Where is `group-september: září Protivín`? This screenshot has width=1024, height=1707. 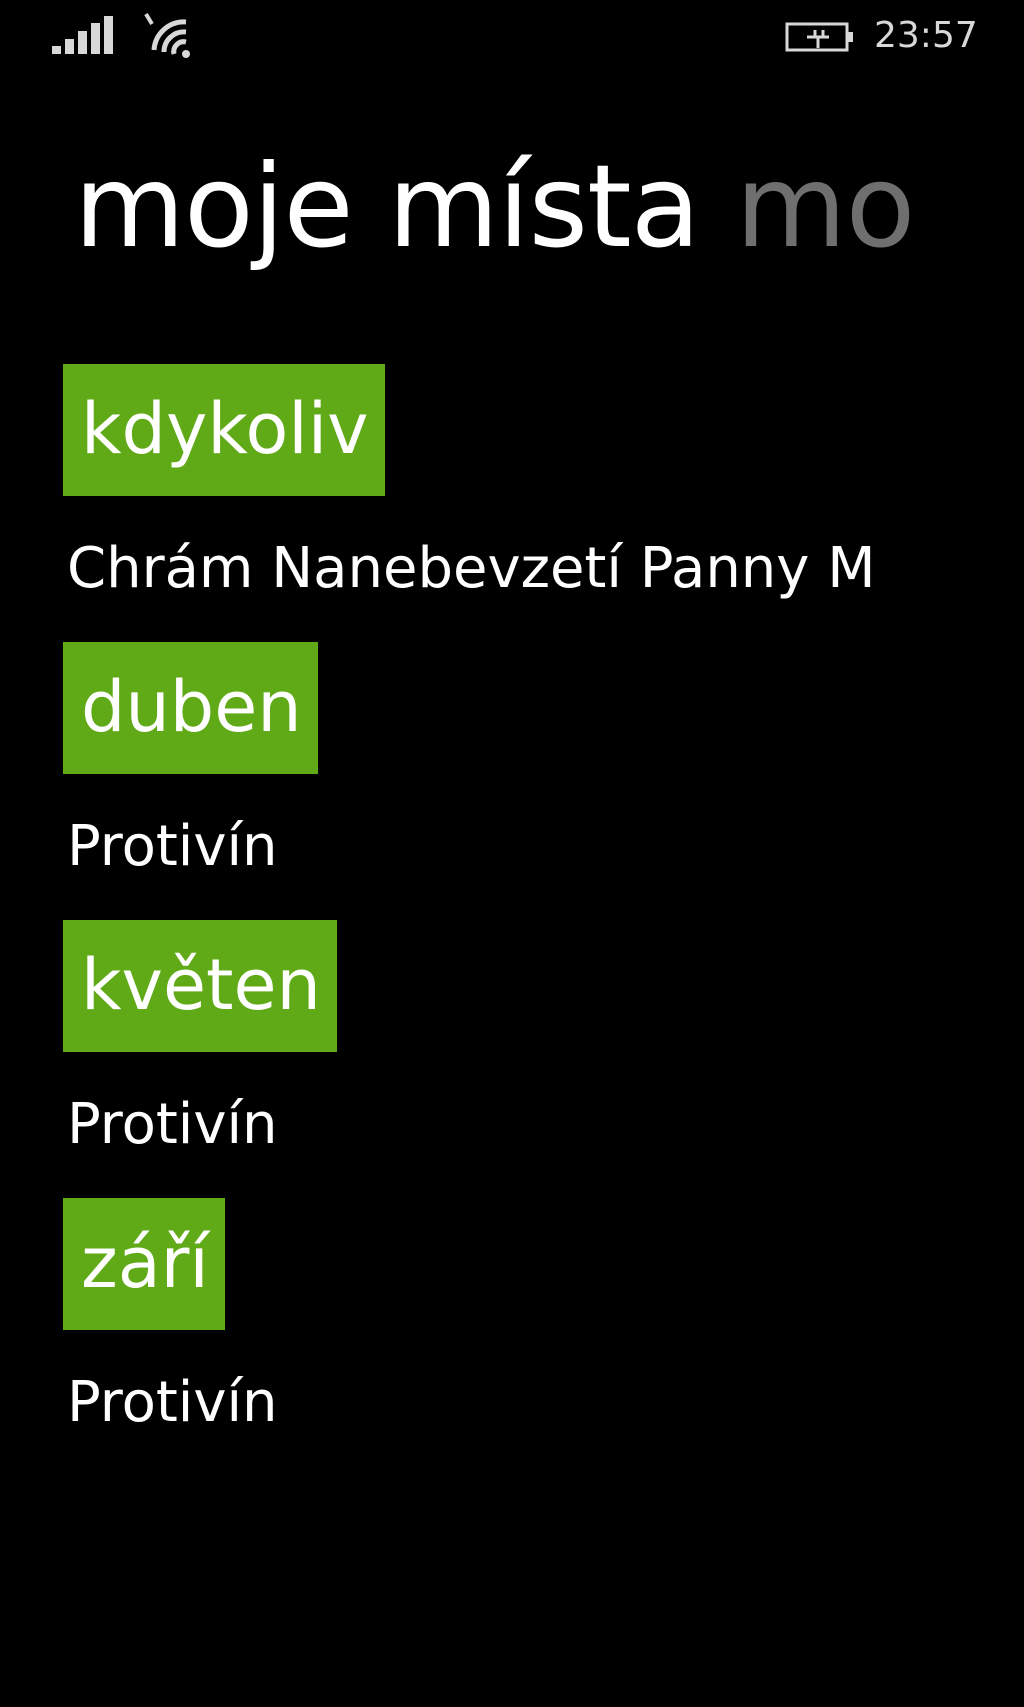 group-september: září Protivín is located at coordinates (513, 1337).